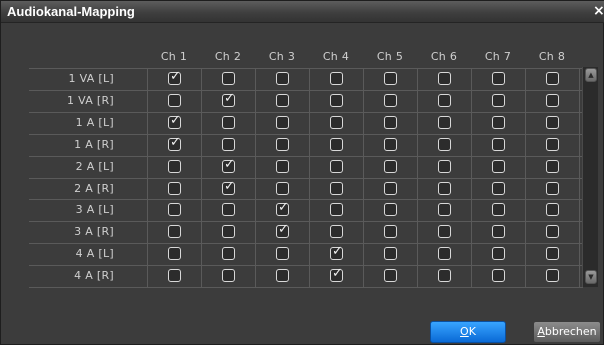 The image size is (604, 345). What do you see at coordinates (302, 12) in the screenshot?
I see `title-bar: Audiokanal-Mapping ×` at bounding box center [302, 12].